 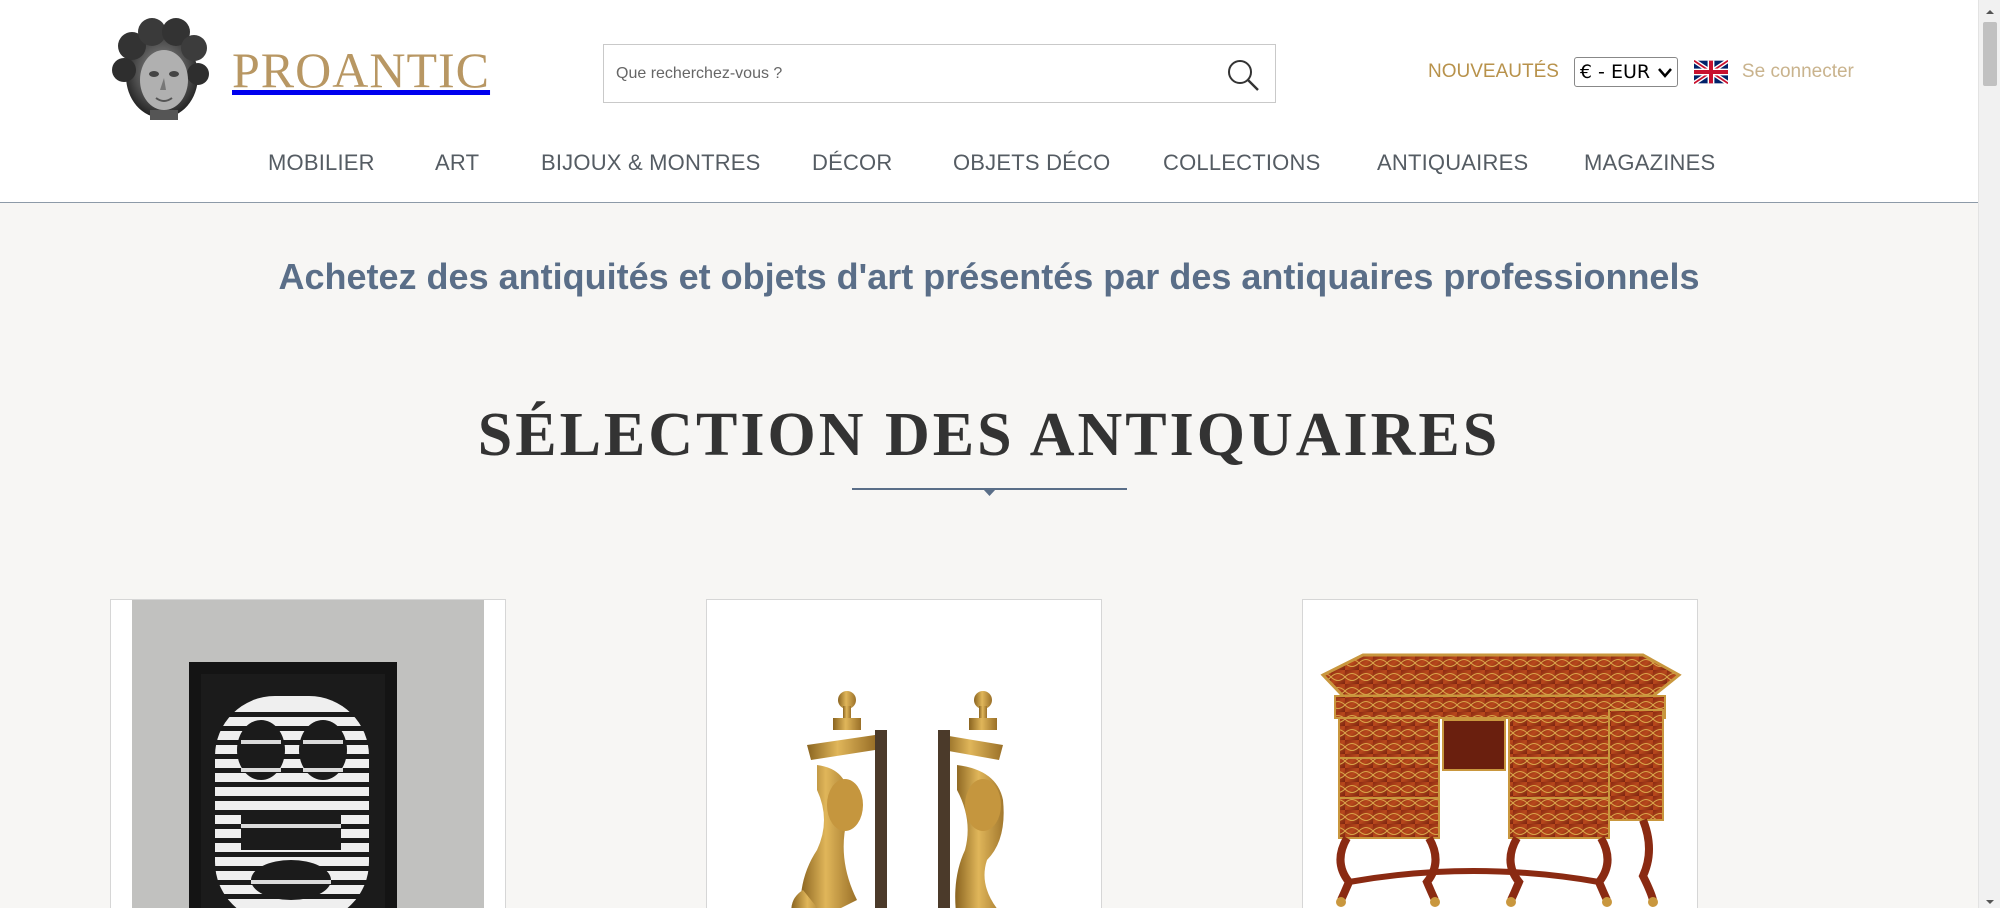 I want to click on nav-item-mobilier: MOBILIER, so click(x=321, y=163).